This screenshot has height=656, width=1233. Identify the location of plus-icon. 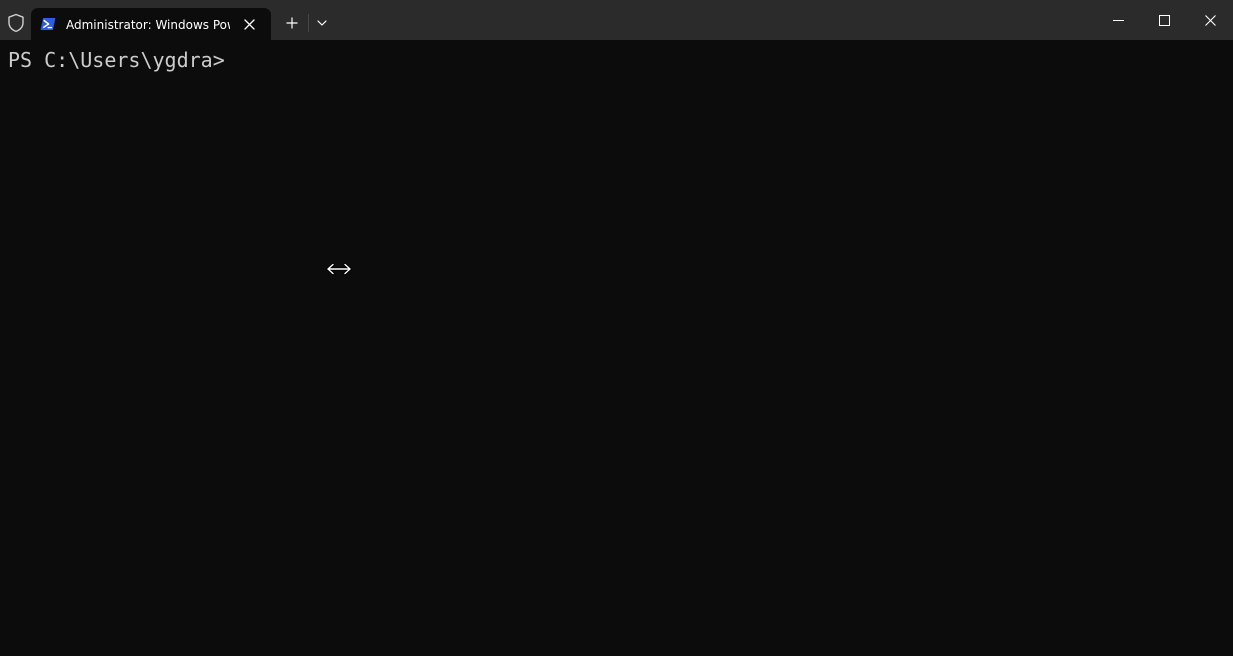
(292, 23).